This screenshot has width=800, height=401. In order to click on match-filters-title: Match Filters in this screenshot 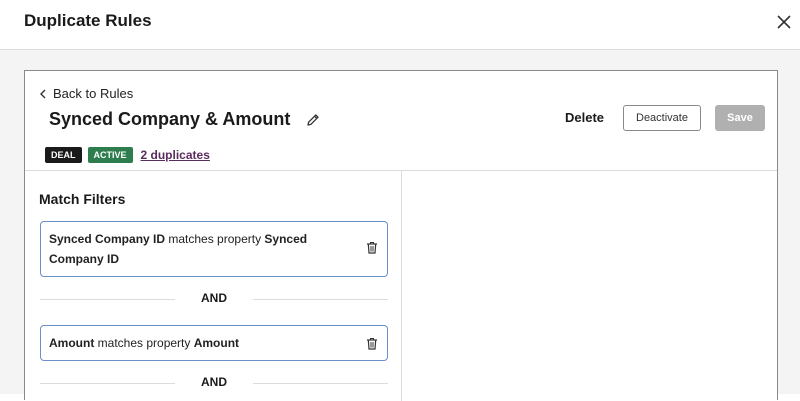, I will do `click(82, 199)`.